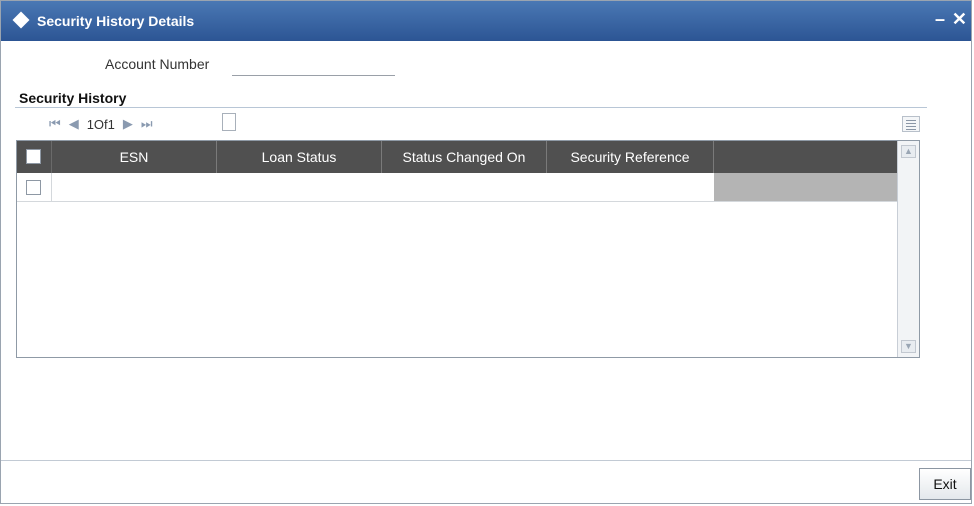 Image resolution: width=974 pixels, height=506 pixels. What do you see at coordinates (134, 187) in the screenshot?
I see `cell-esn` at bounding box center [134, 187].